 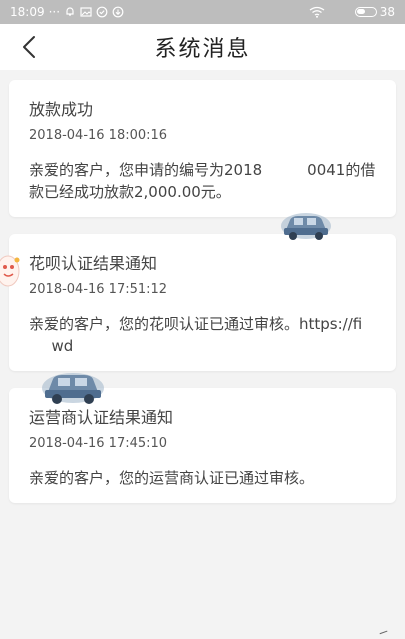 I want to click on nav-bar: 系统消息, so click(x=202, y=47).